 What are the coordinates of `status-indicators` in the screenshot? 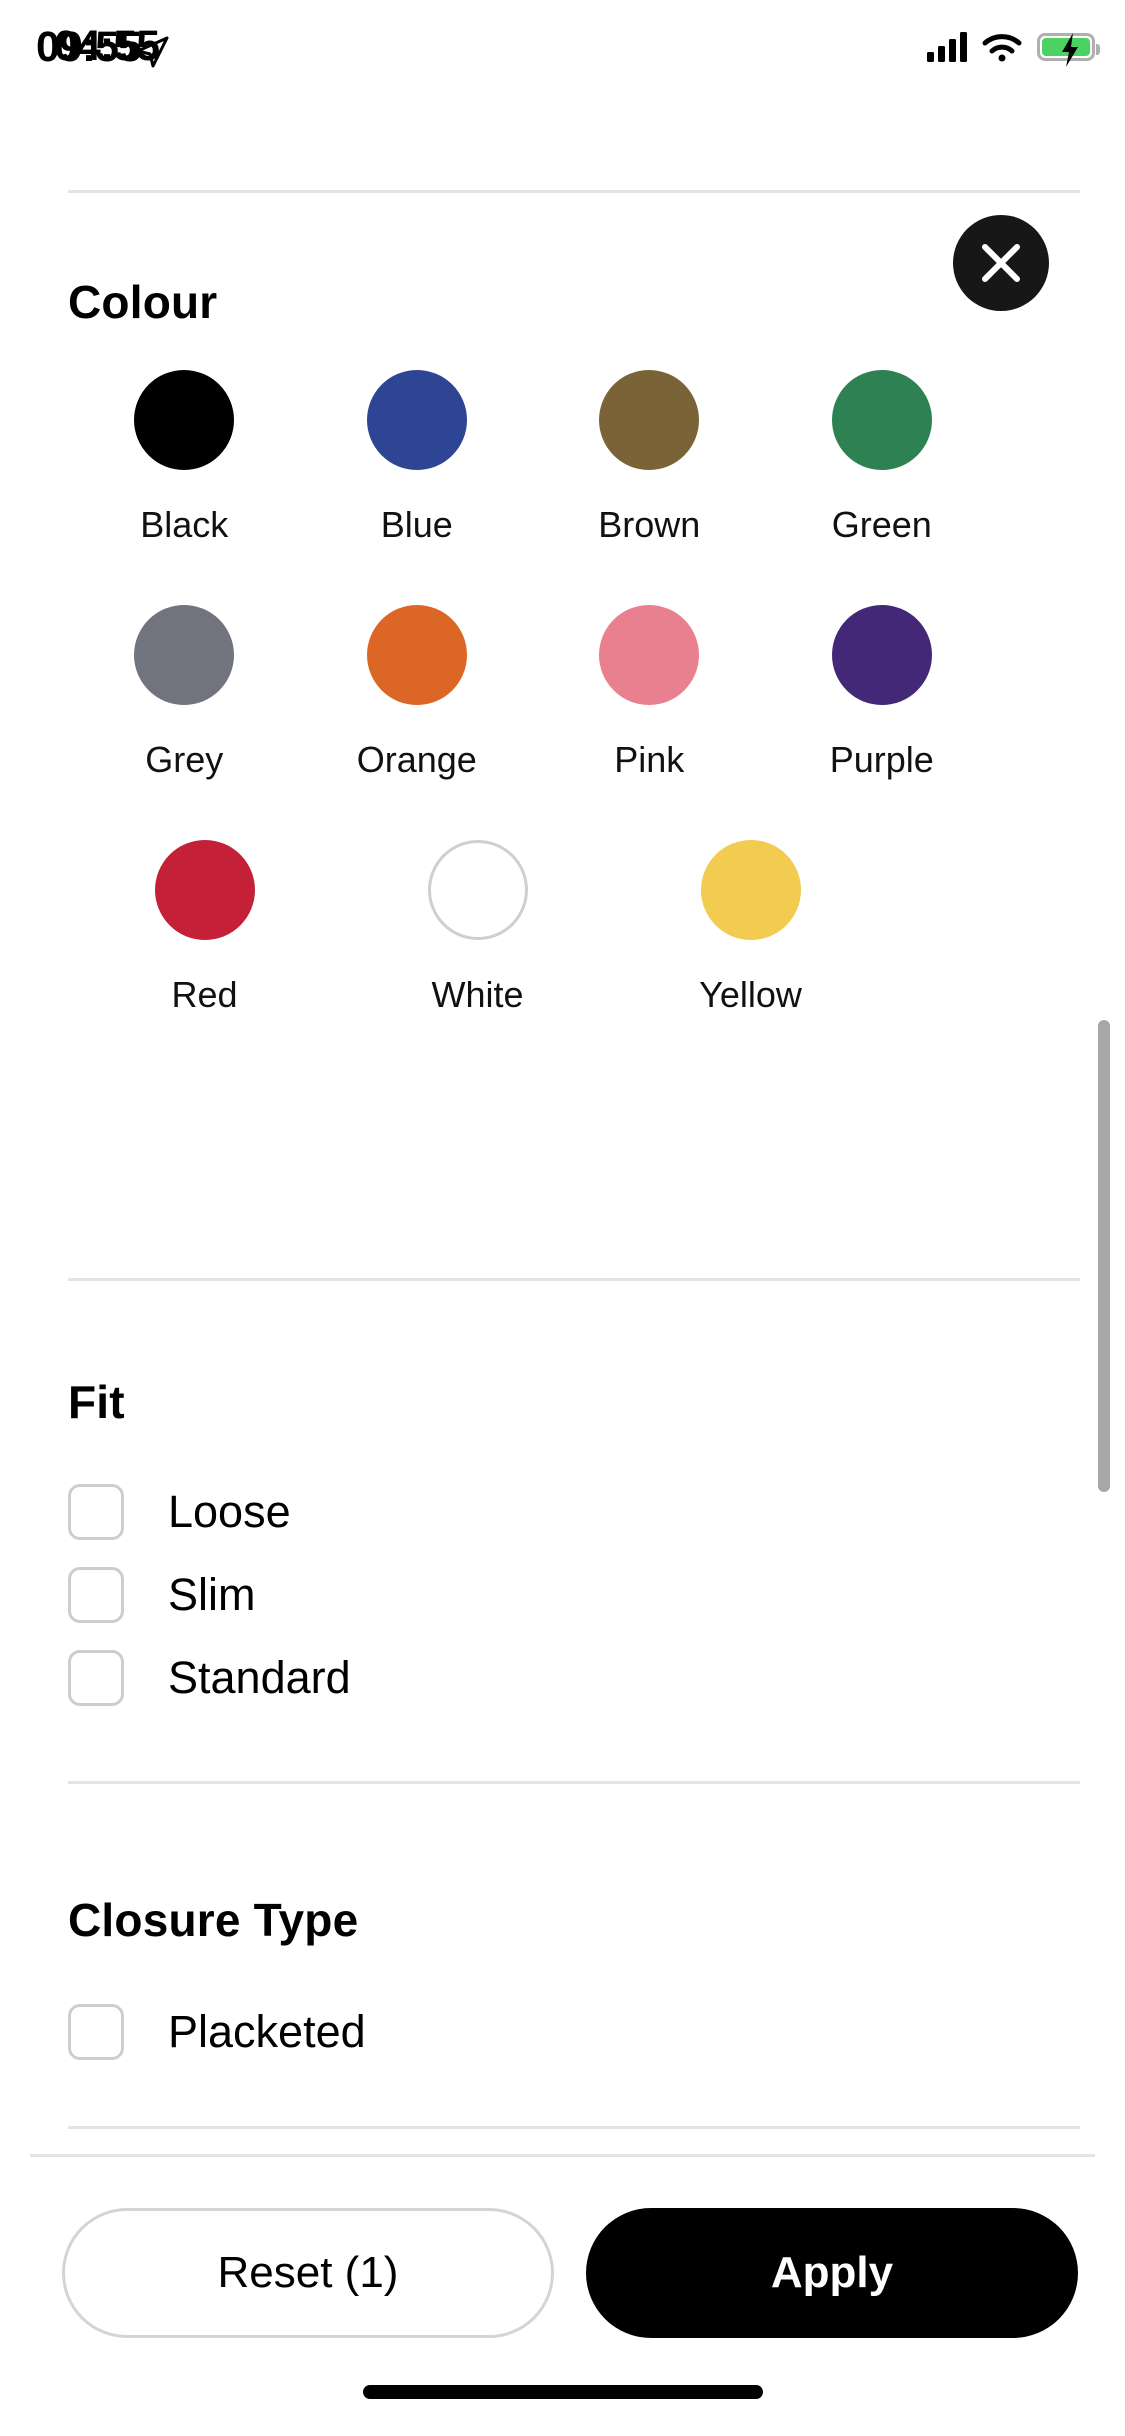 It's located at (1013, 47).